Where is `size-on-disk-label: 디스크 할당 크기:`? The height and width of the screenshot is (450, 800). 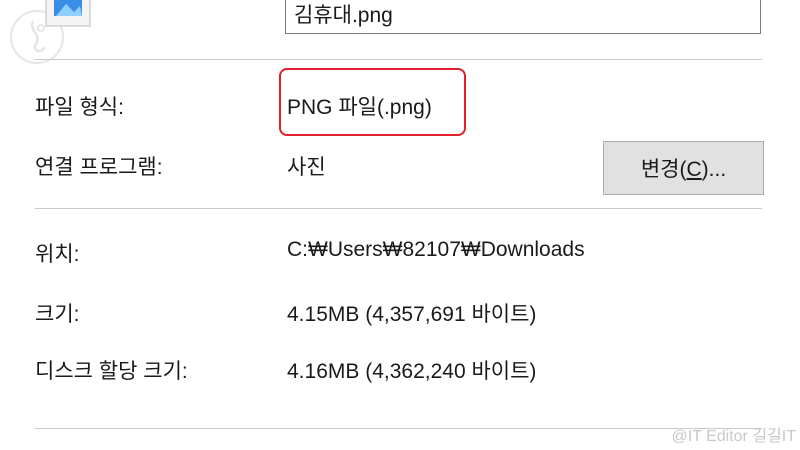
size-on-disk-label: 디스크 할당 크기: is located at coordinates (111, 371).